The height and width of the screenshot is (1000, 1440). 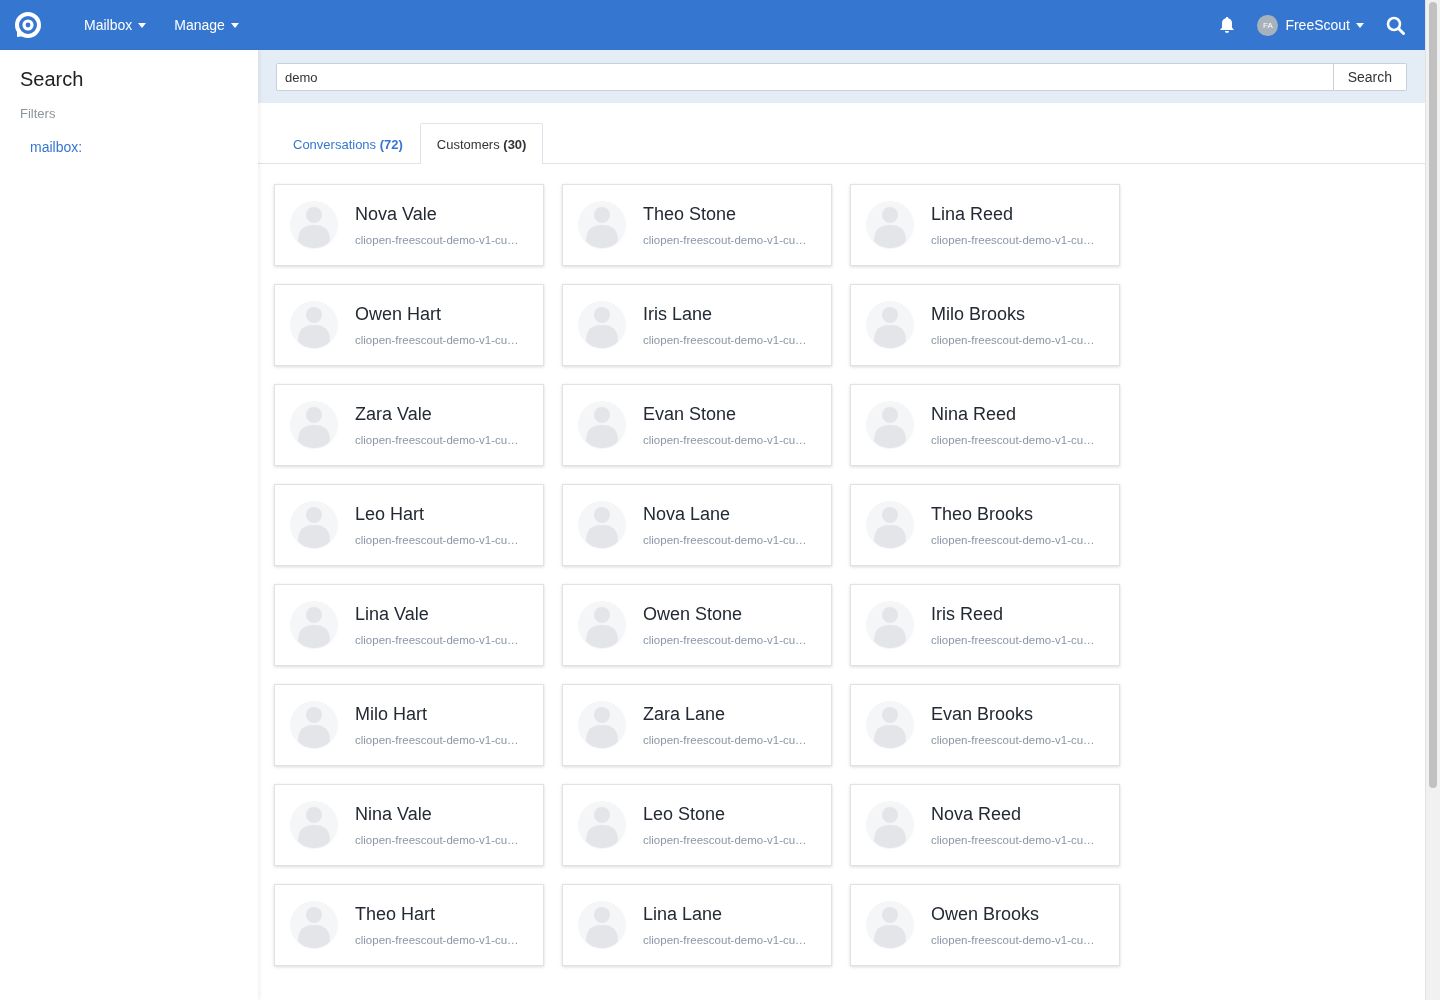 What do you see at coordinates (28, 25) in the screenshot?
I see `logo-icon` at bounding box center [28, 25].